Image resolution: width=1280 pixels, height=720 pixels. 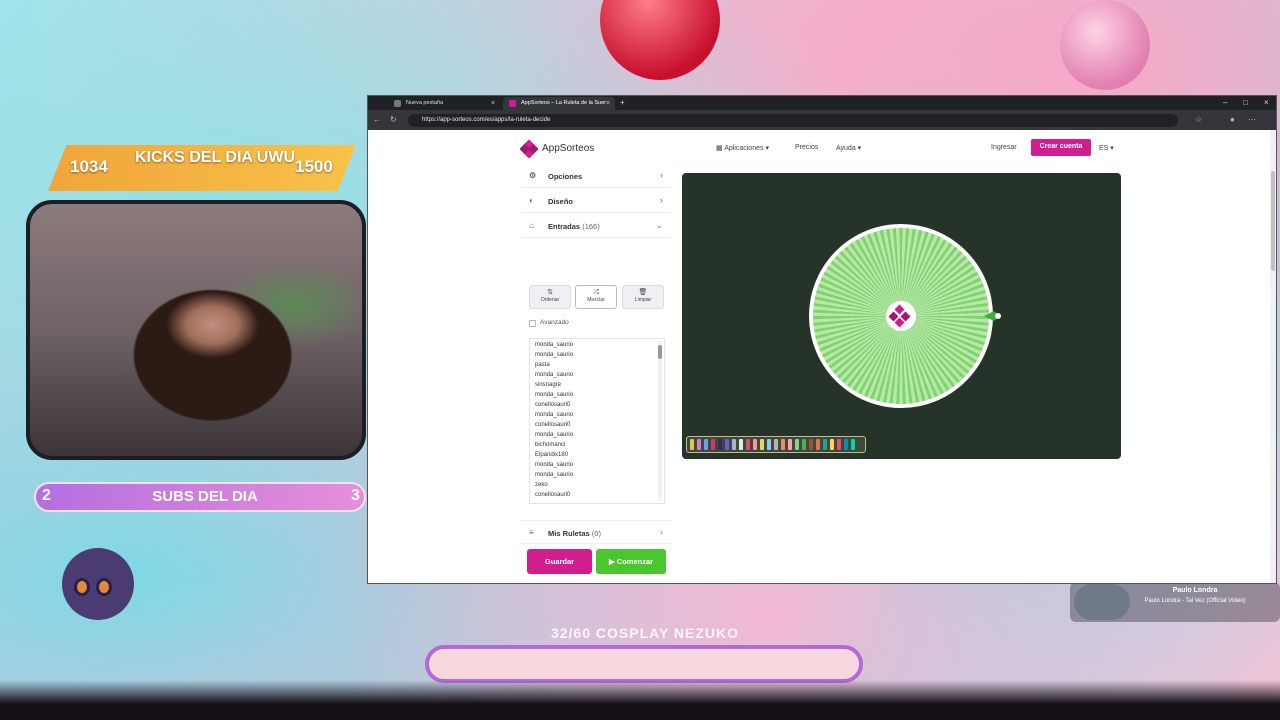 I want to click on page-scroll-thumb, so click(x=1273, y=221).